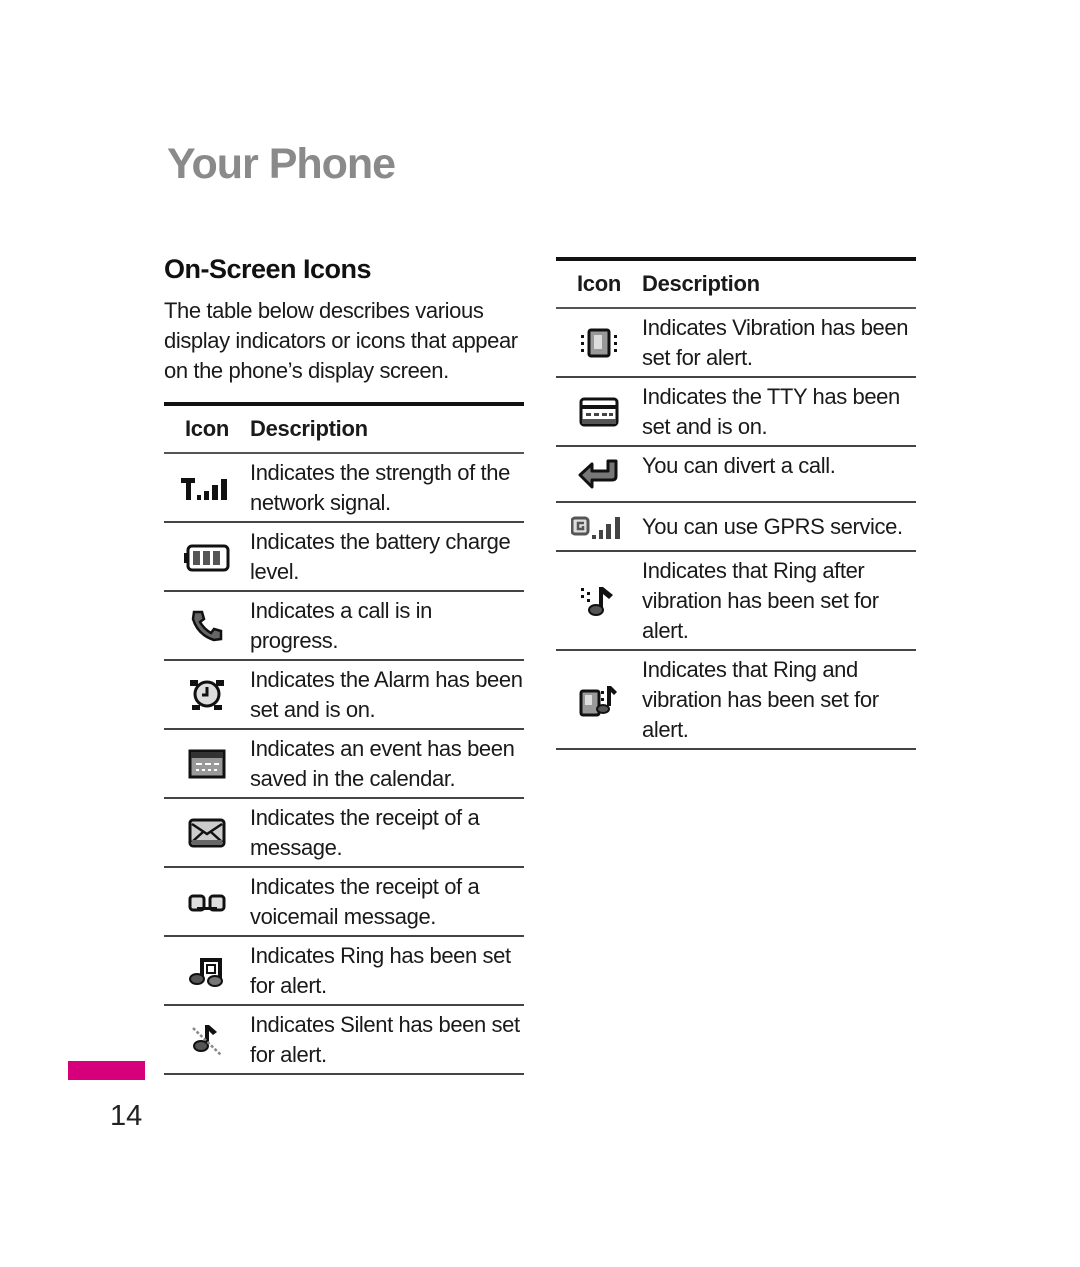  I want to click on calendar-icon, so click(207, 764).